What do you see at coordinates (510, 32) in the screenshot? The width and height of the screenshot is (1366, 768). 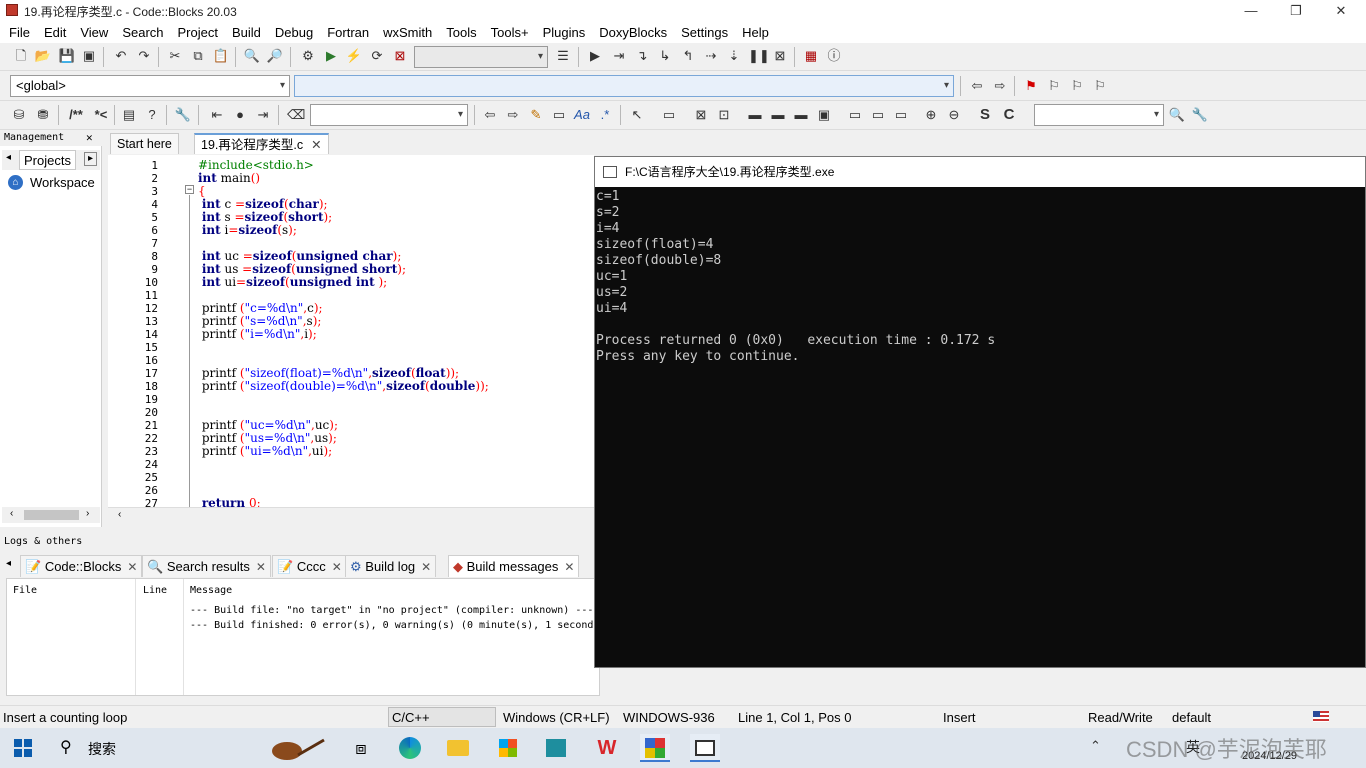 I see `menu-tools-plus: Tools+` at bounding box center [510, 32].